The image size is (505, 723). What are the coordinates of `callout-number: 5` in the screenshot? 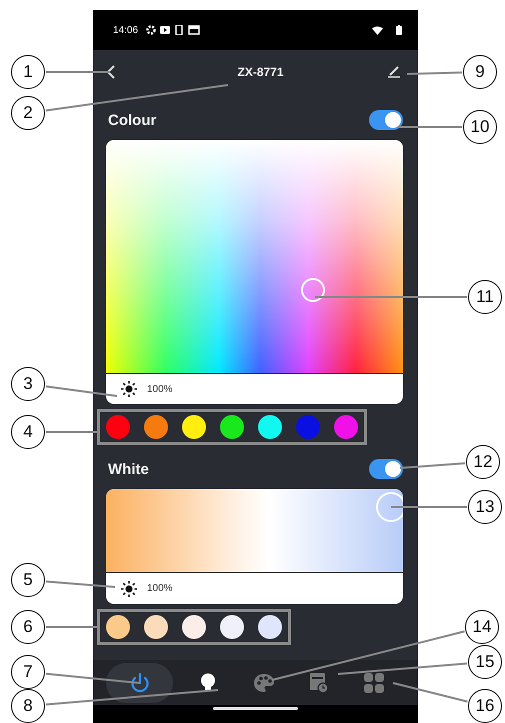 It's located at (28, 580).